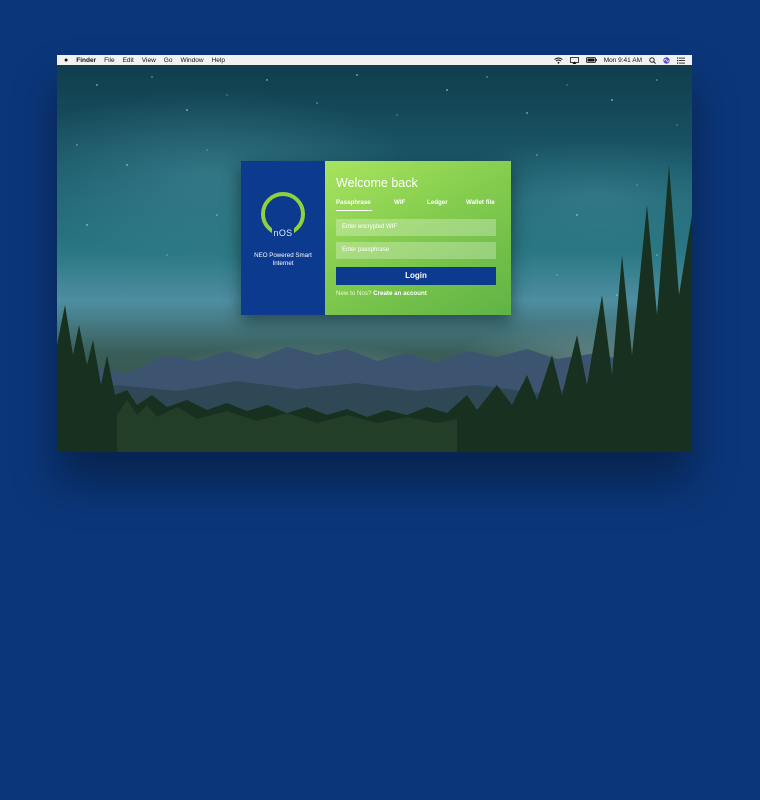  What do you see at coordinates (365, 205) in the screenshot?
I see `tab-passphrase: Passphrase` at bounding box center [365, 205].